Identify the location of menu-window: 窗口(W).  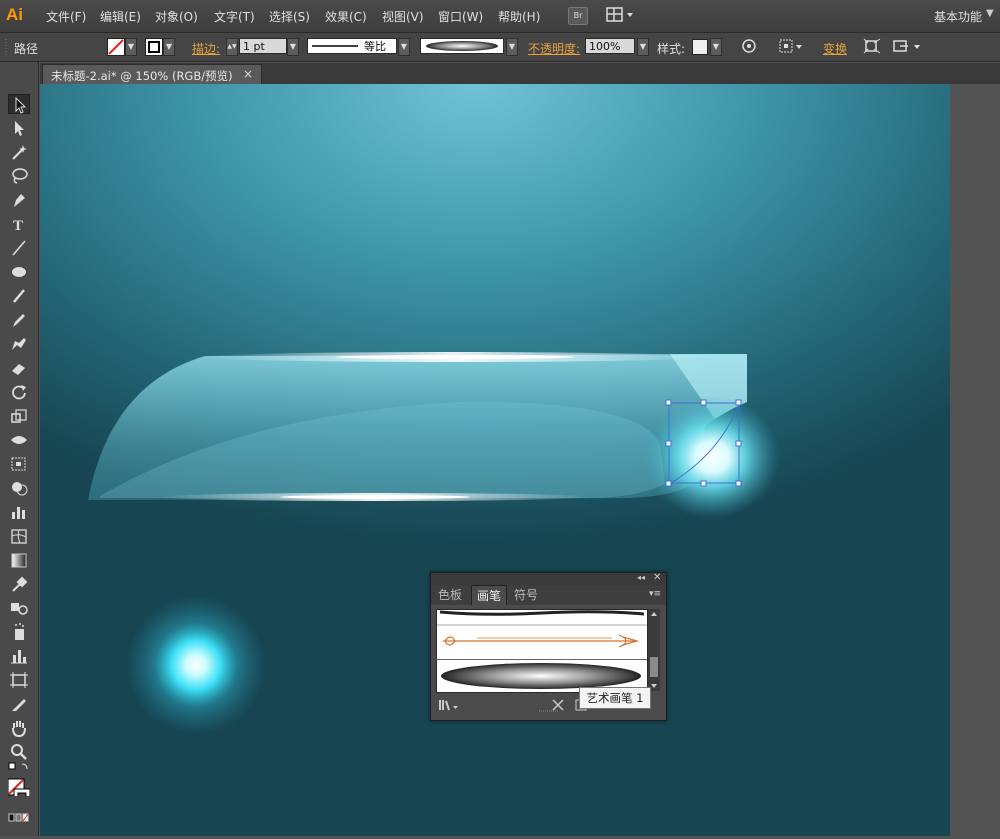
(460, 16).